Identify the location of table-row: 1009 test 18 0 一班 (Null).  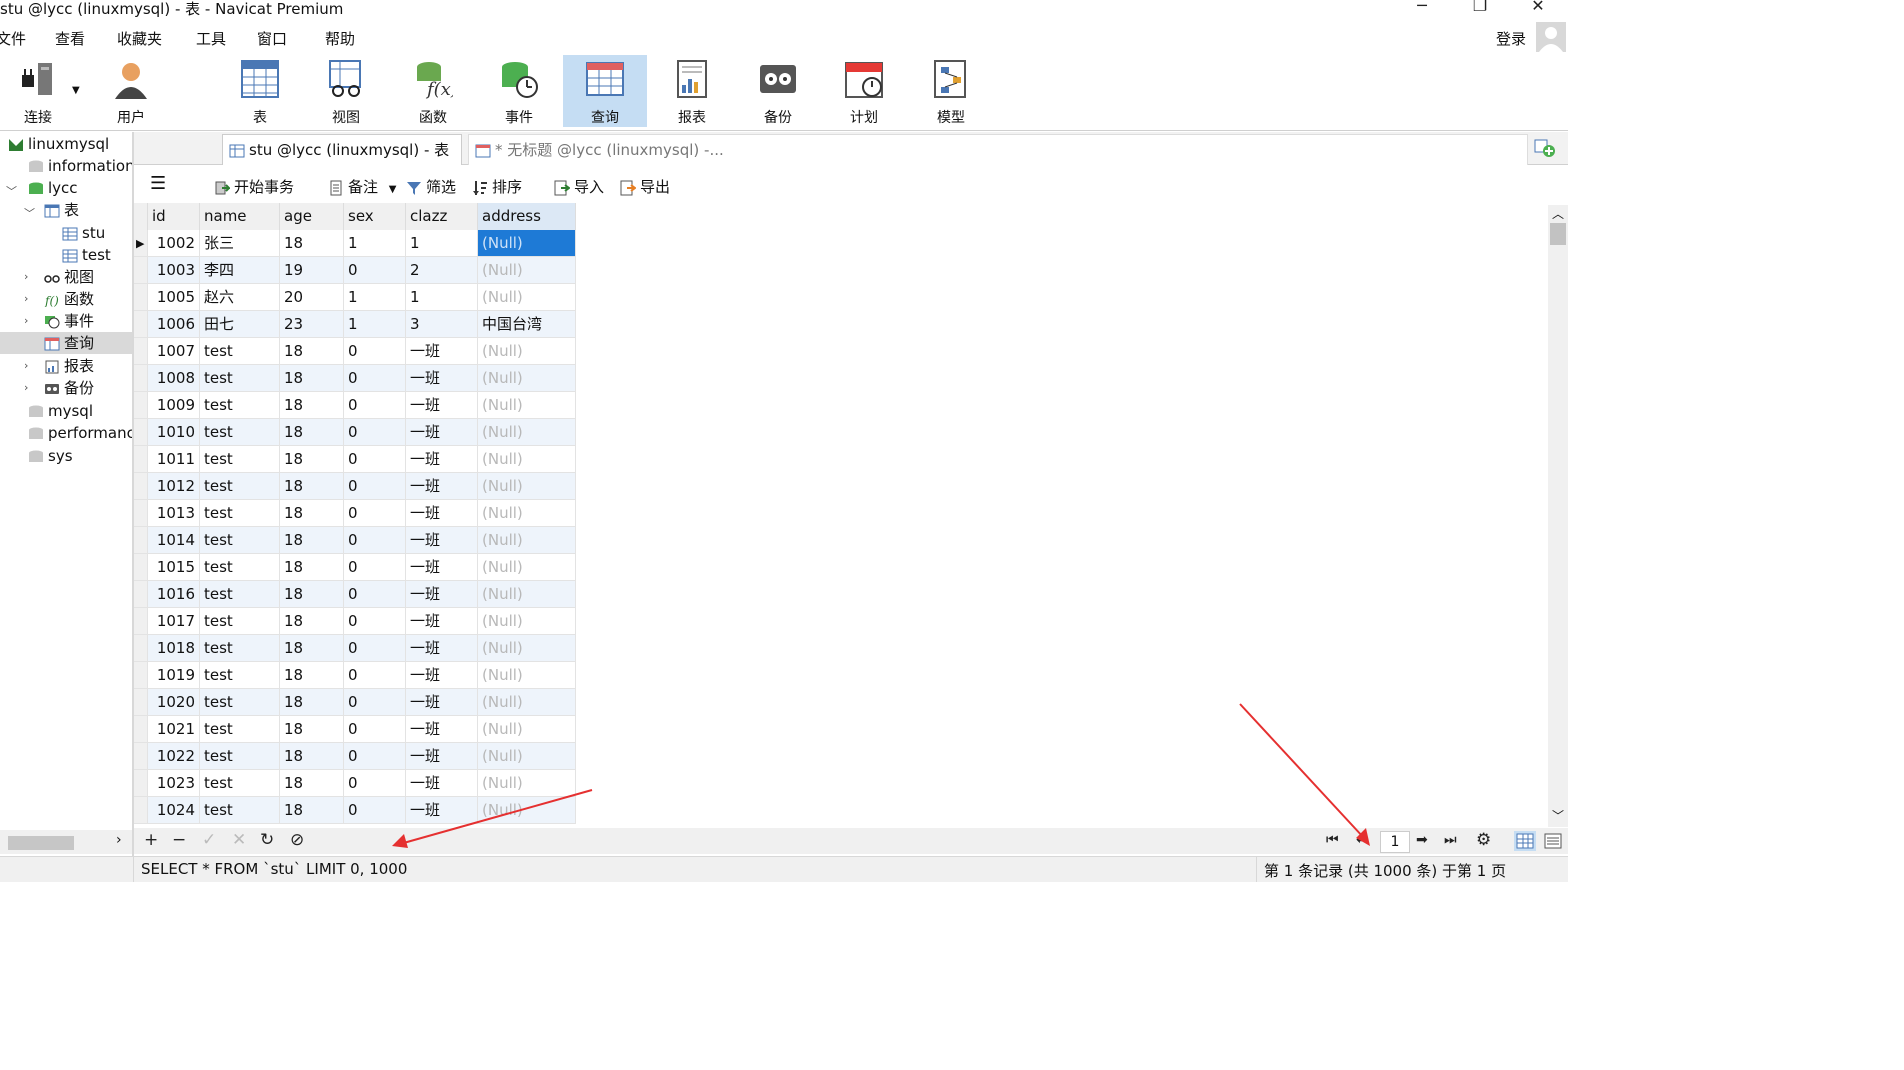
(355, 405).